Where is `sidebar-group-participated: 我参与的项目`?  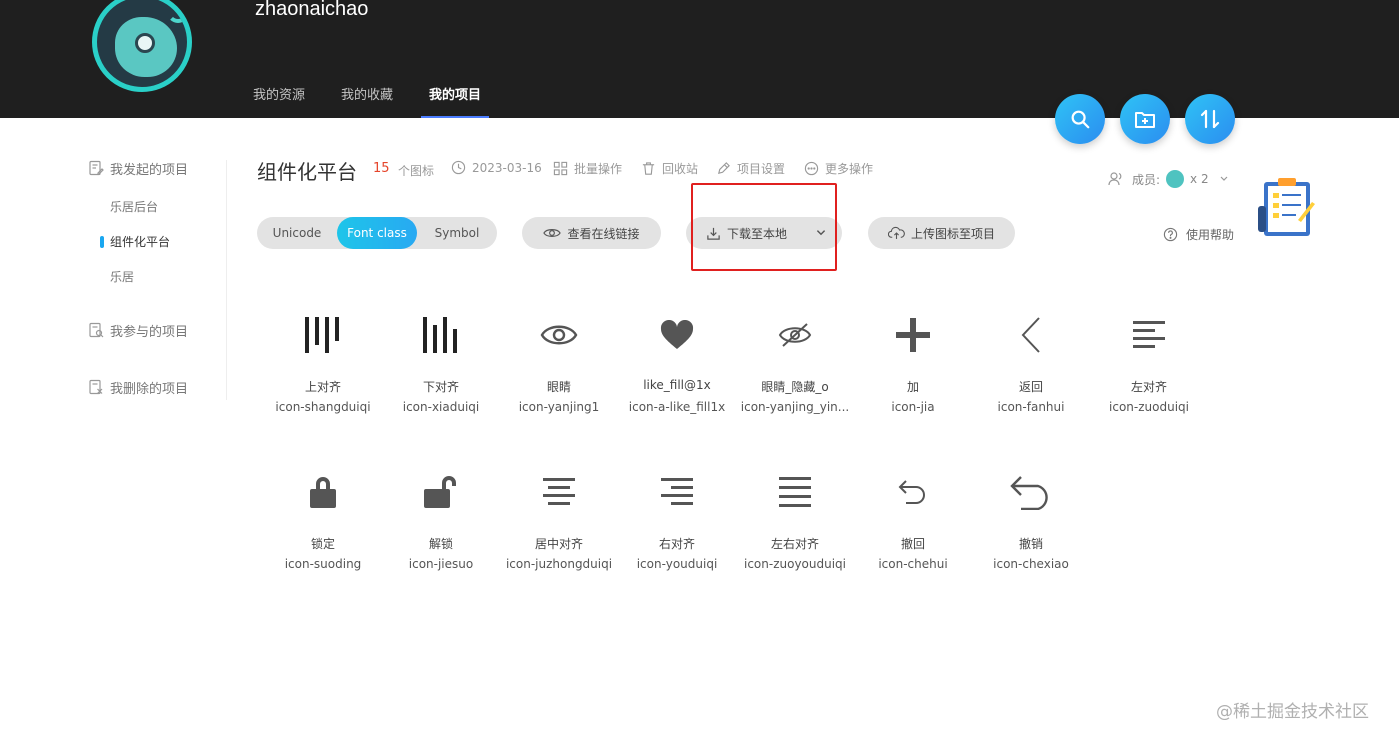
sidebar-group-participated: 我参与的项目 is located at coordinates (158, 330).